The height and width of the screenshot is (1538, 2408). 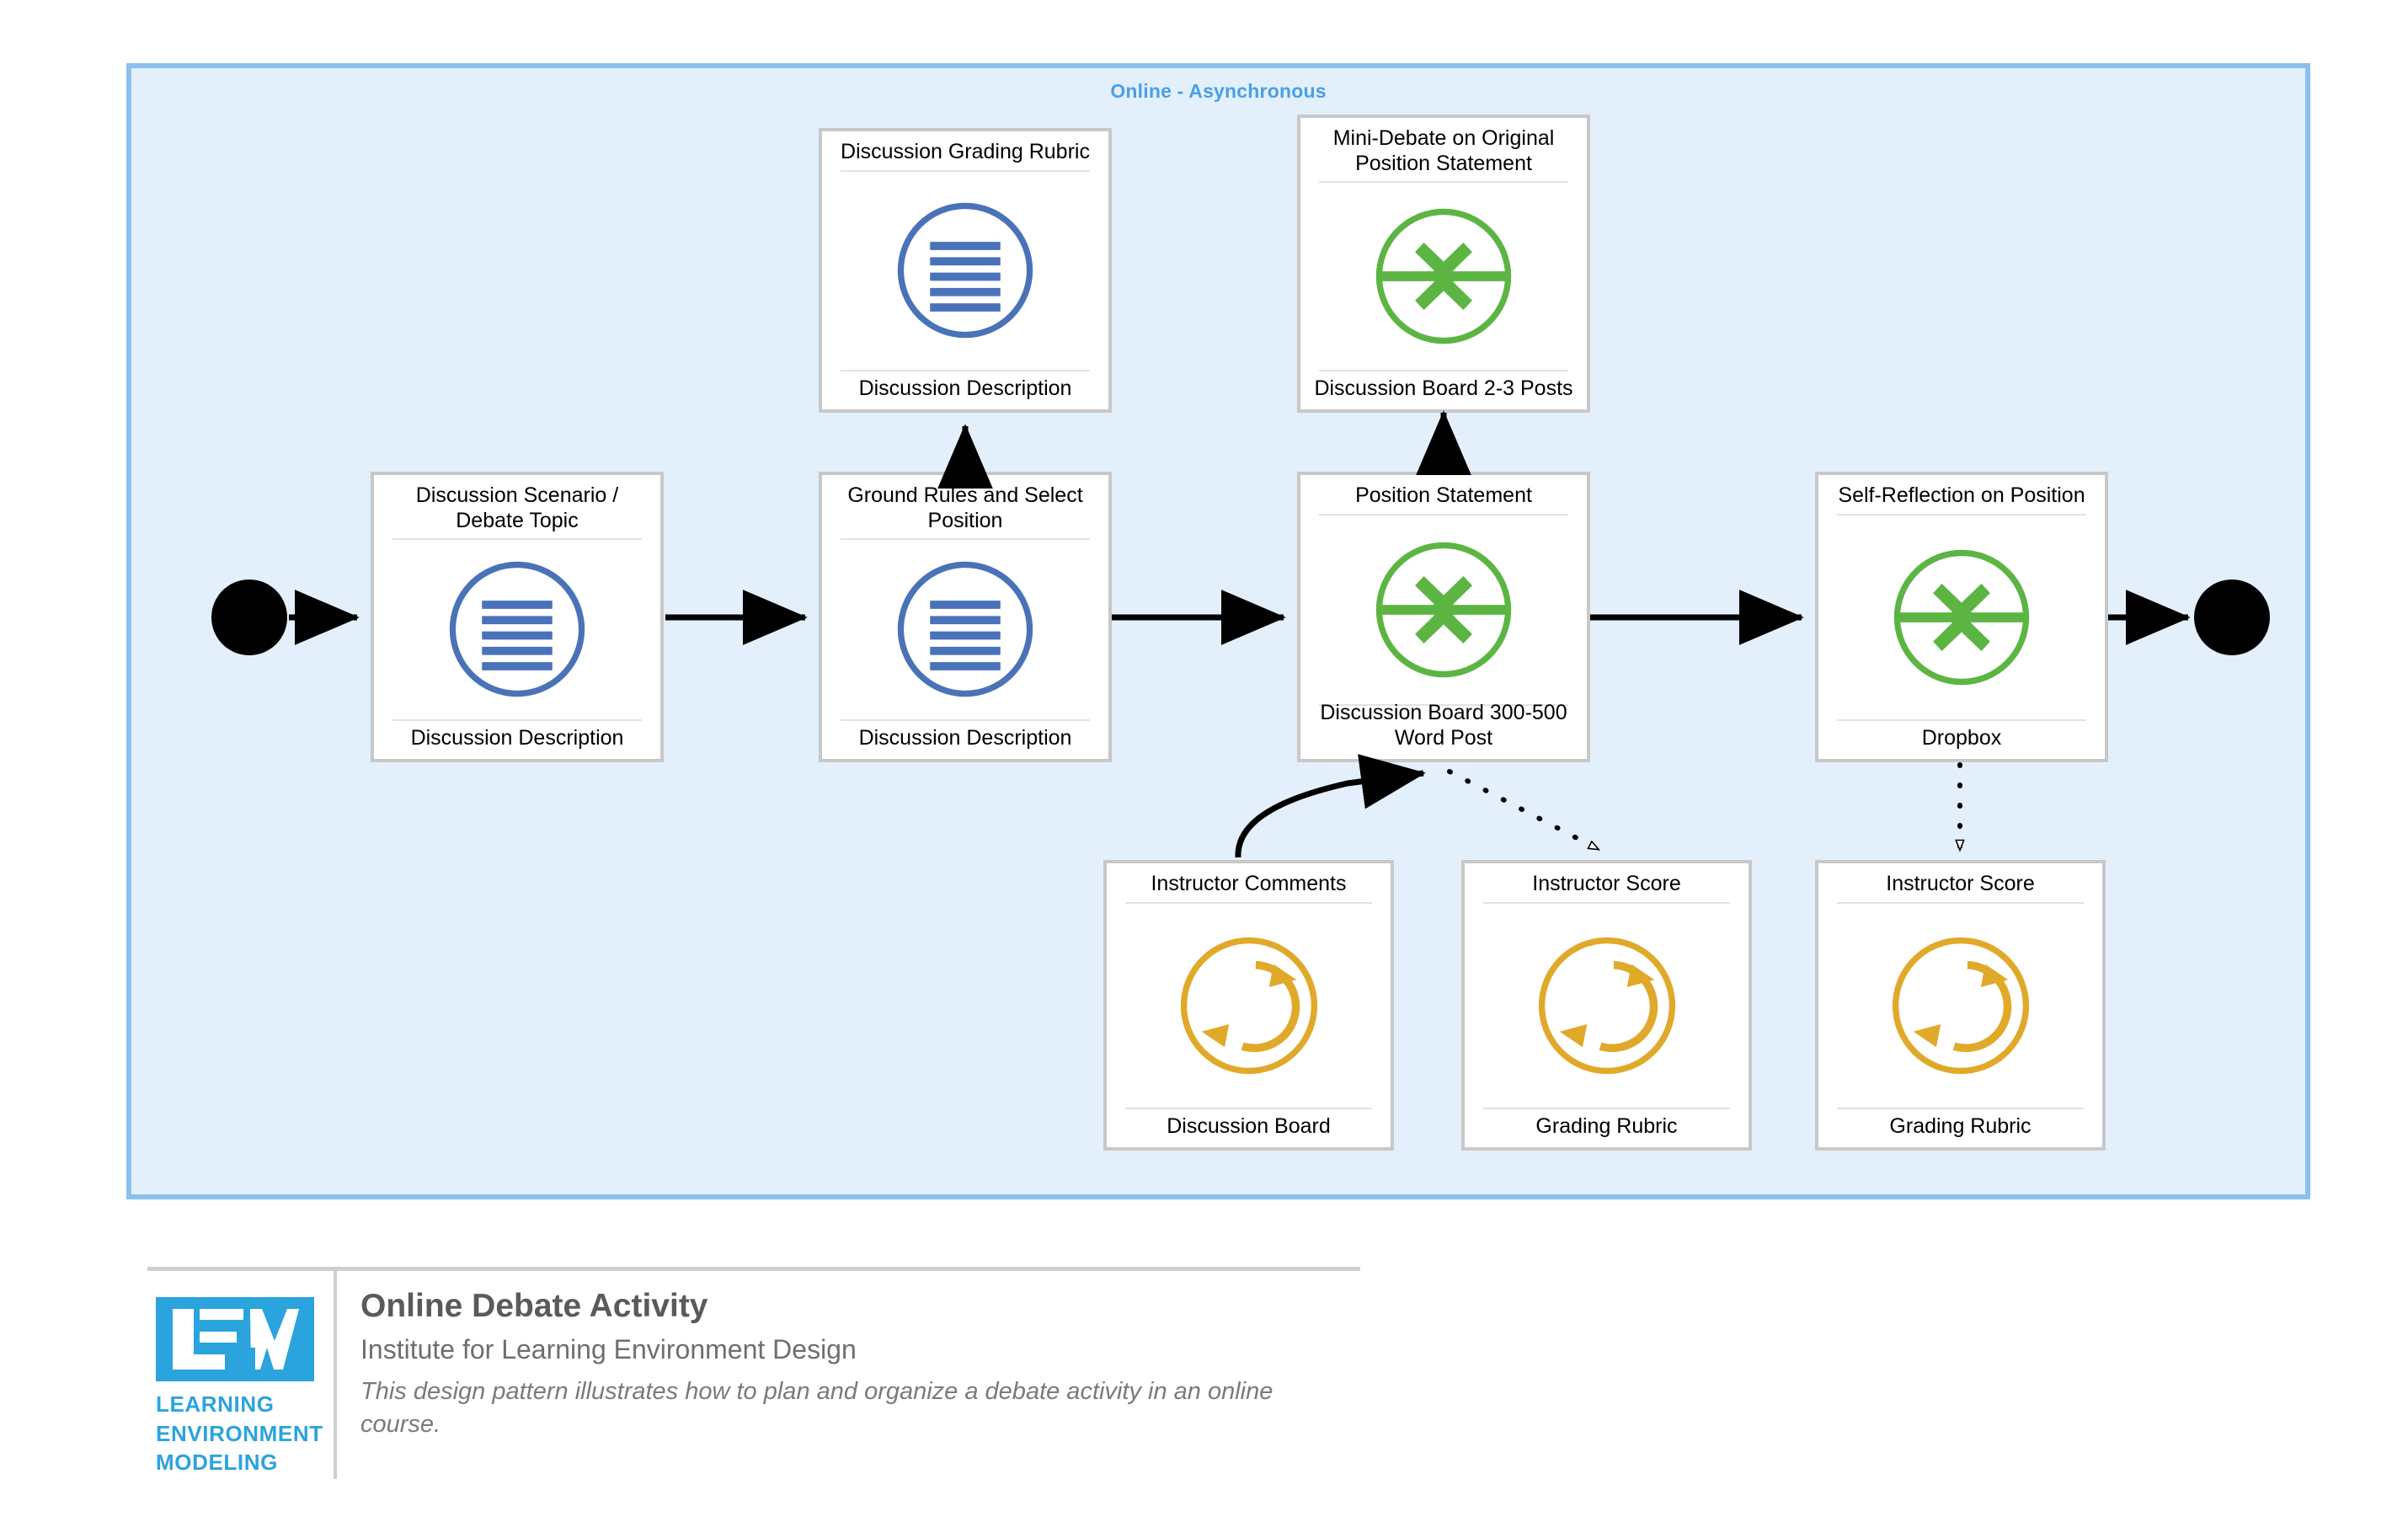 What do you see at coordinates (1443, 725) in the screenshot?
I see `card-footer: Discussion Board 300-500 Word Post` at bounding box center [1443, 725].